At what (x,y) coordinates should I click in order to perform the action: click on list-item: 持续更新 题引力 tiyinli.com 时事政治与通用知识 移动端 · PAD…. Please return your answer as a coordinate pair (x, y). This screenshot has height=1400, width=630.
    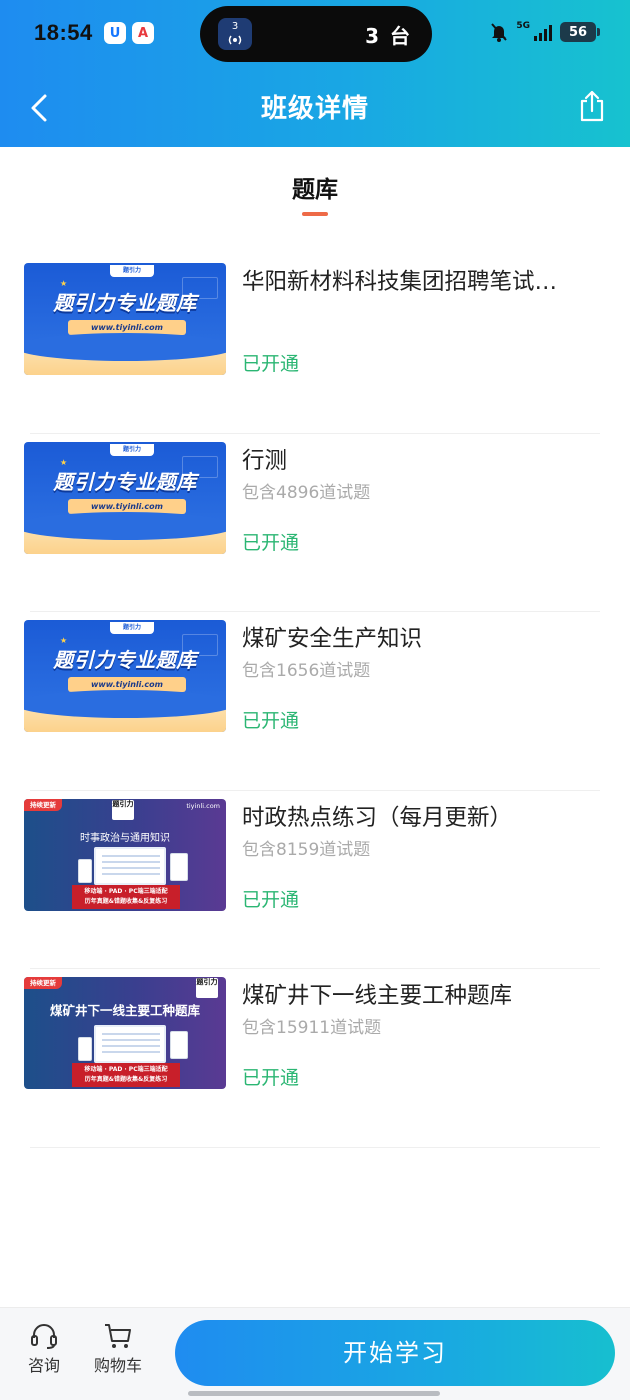
    Looking at the image, I should click on (315, 880).